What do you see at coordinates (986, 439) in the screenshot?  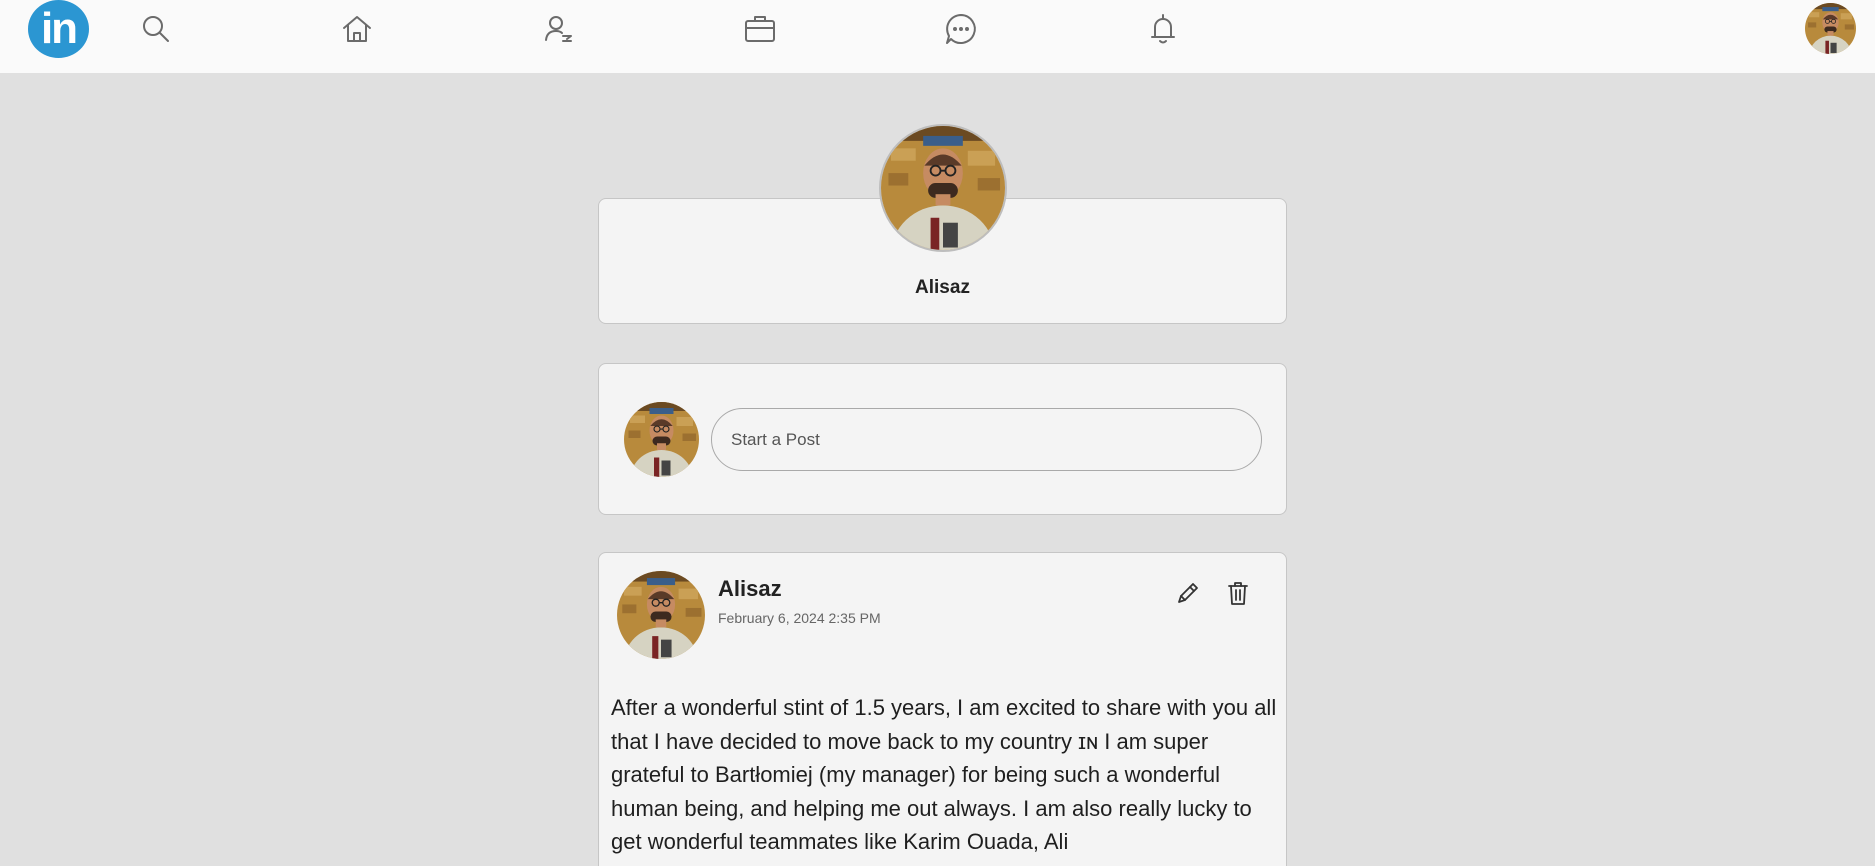 I see `start-post-input: Start a Post` at bounding box center [986, 439].